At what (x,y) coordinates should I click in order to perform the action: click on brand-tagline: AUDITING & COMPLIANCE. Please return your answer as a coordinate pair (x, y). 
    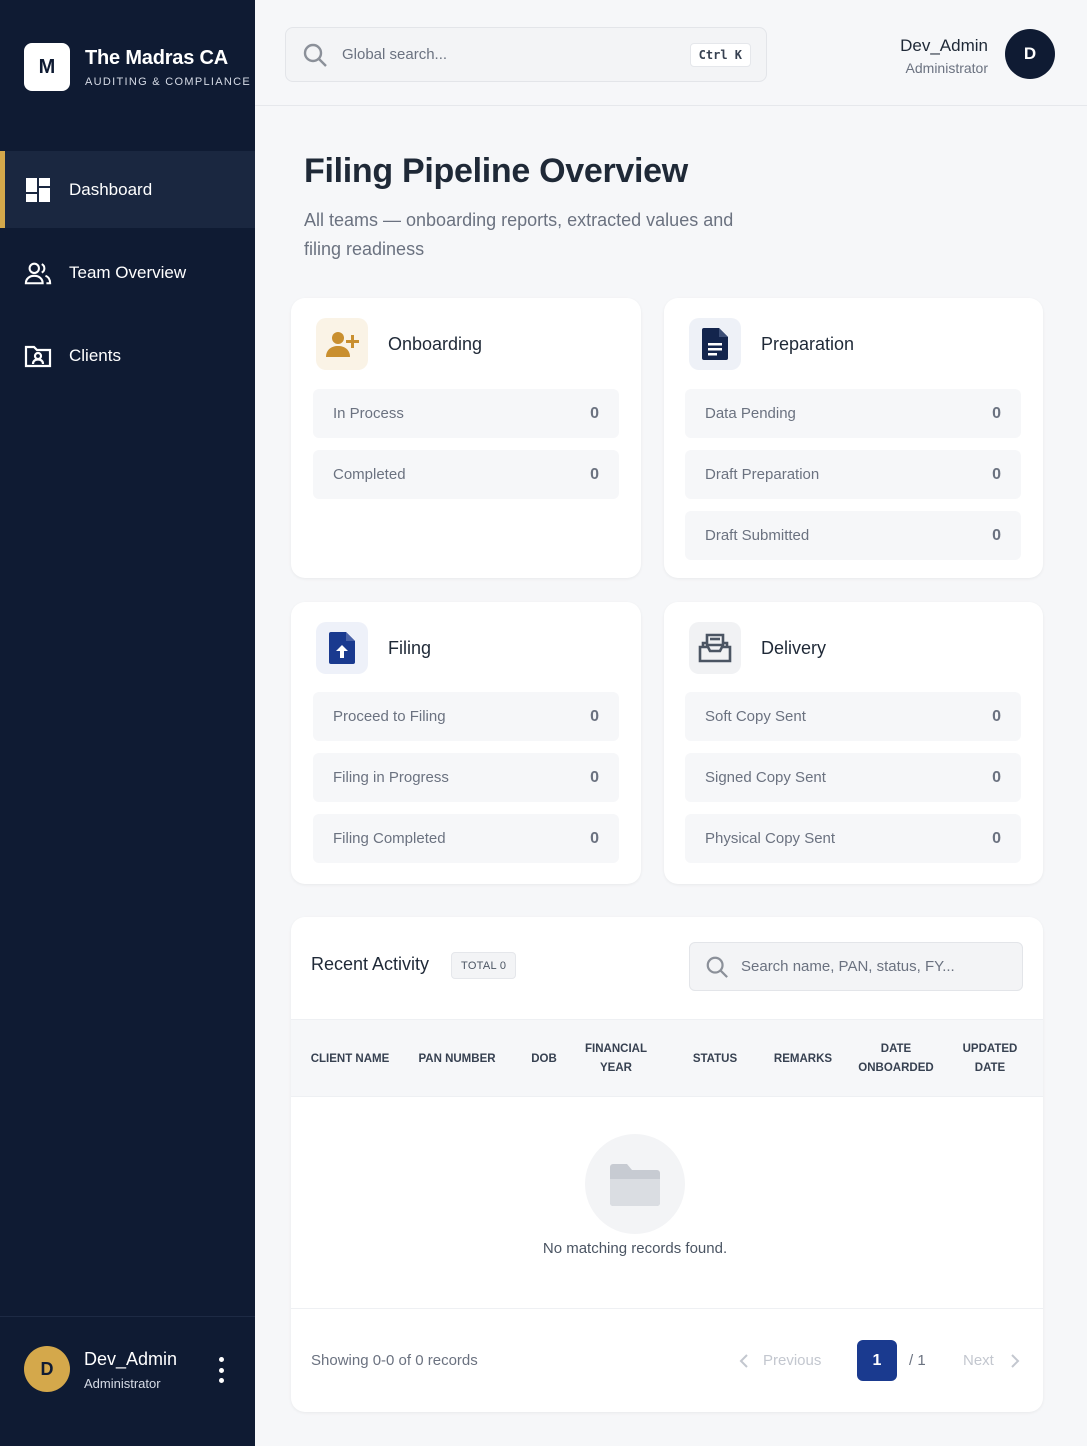
    Looking at the image, I should click on (168, 81).